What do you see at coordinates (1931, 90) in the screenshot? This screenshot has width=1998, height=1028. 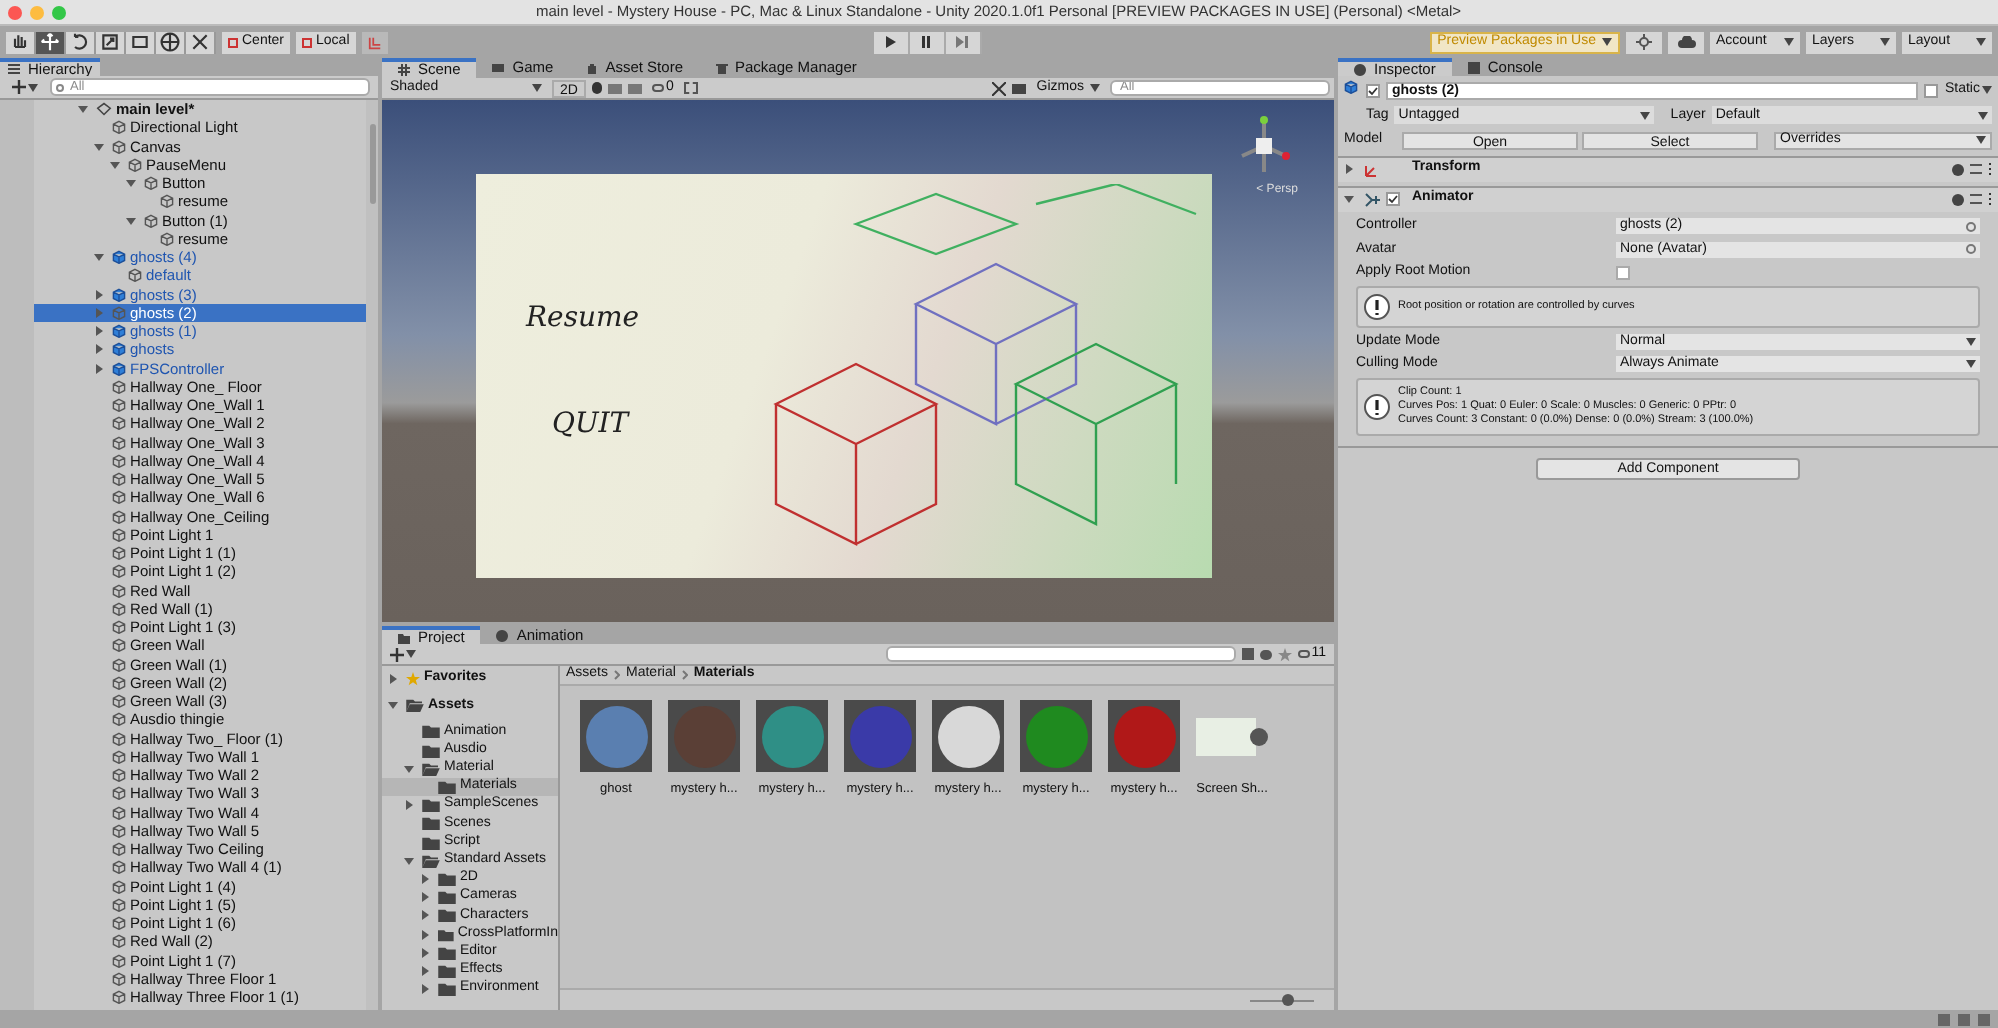 I see `static-checkbox` at bounding box center [1931, 90].